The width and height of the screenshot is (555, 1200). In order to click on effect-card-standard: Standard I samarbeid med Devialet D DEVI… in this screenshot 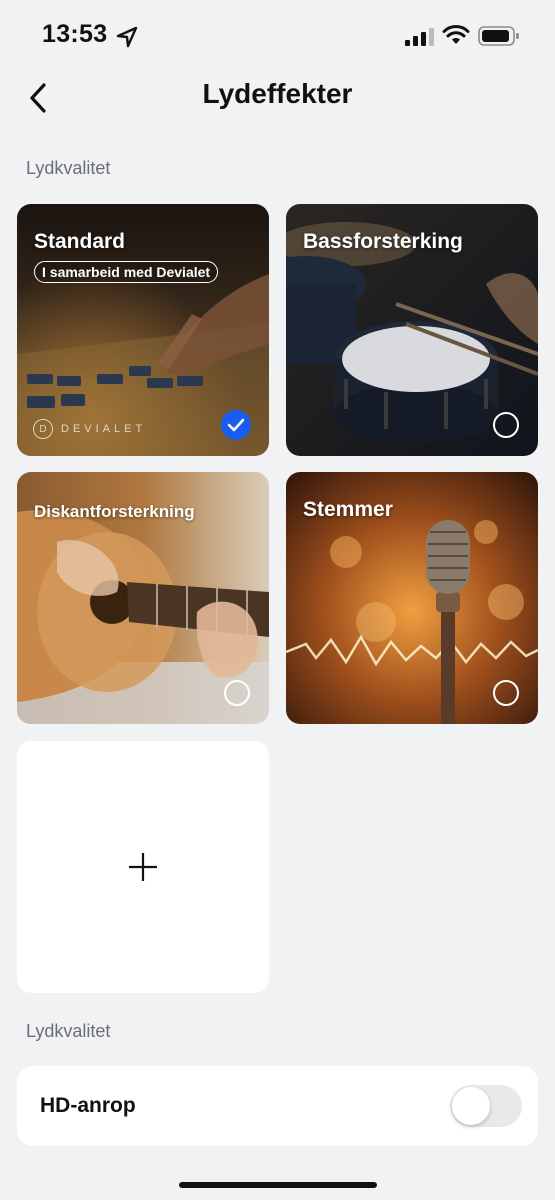, I will do `click(143, 330)`.